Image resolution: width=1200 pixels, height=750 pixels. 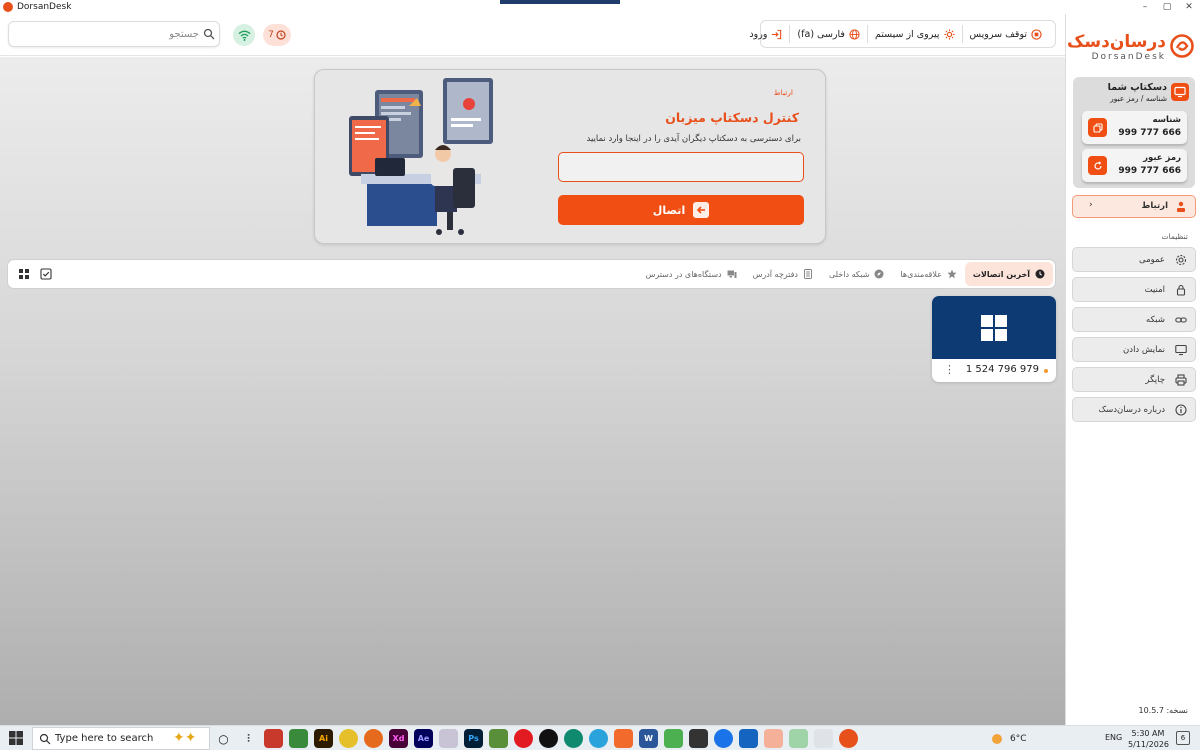 What do you see at coordinates (828, 34) in the screenshot?
I see `language-button: فارسی (fa)` at bounding box center [828, 34].